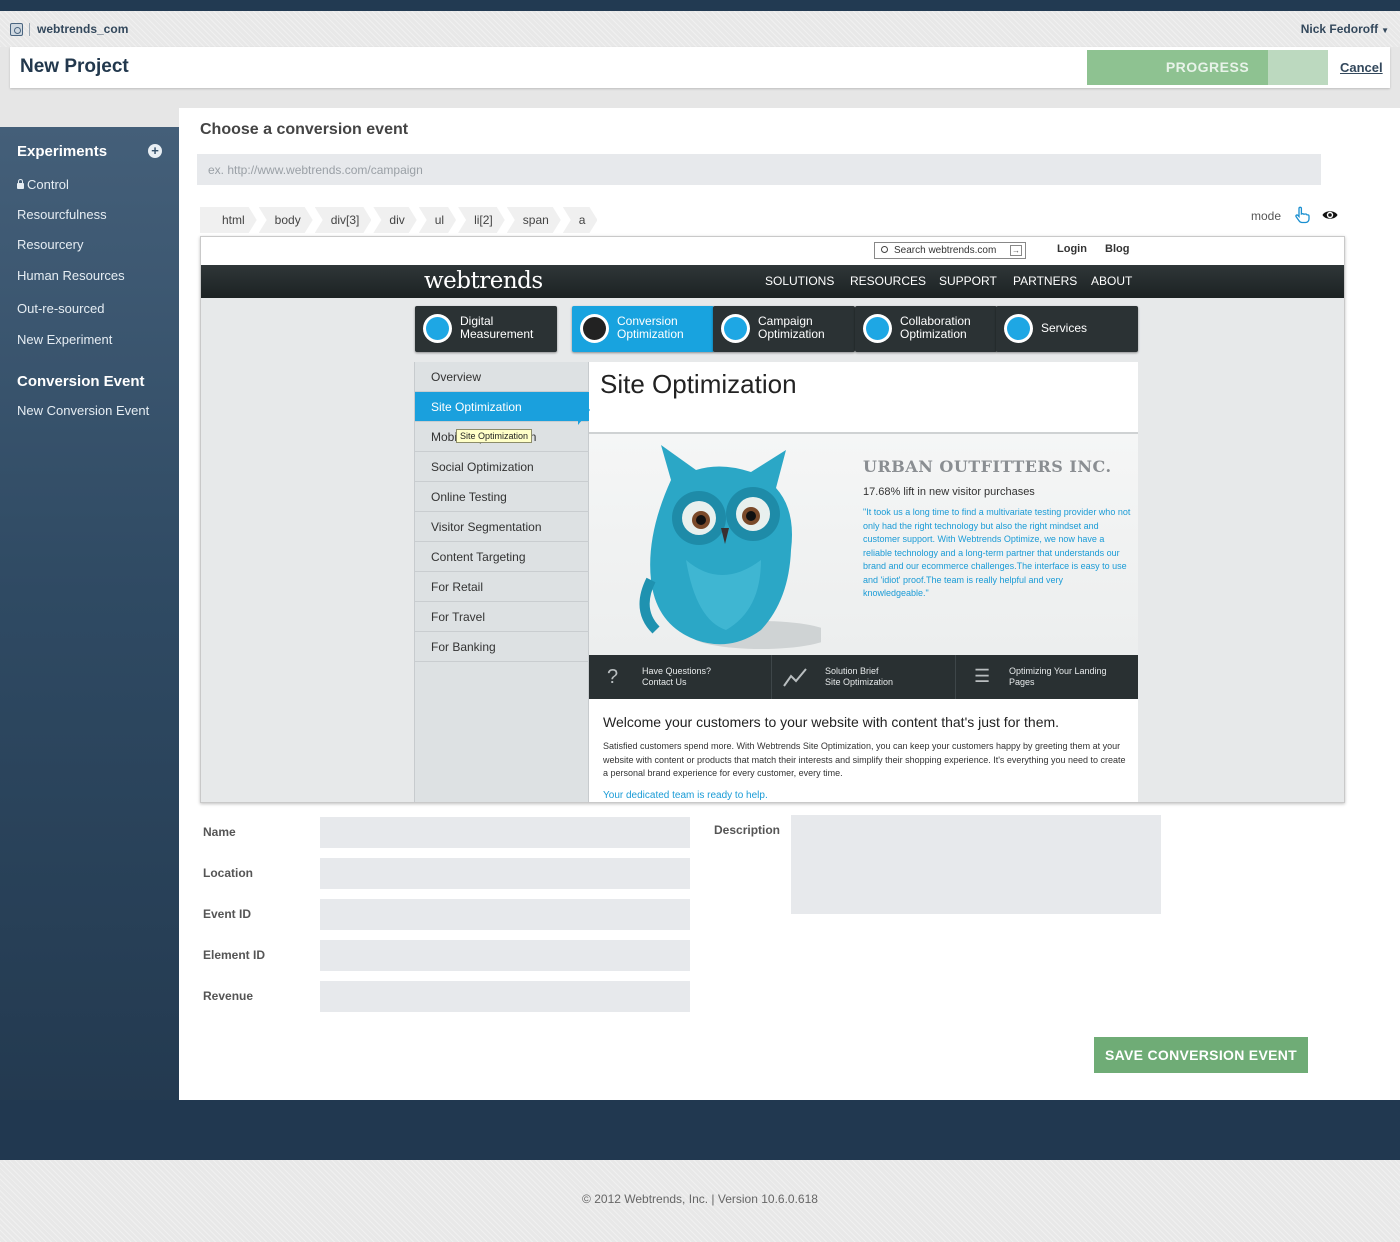  Describe the element at coordinates (772, 251) in the screenshot. I see `preview-utility-bar: Search webtrends.com → Login Blog` at that location.